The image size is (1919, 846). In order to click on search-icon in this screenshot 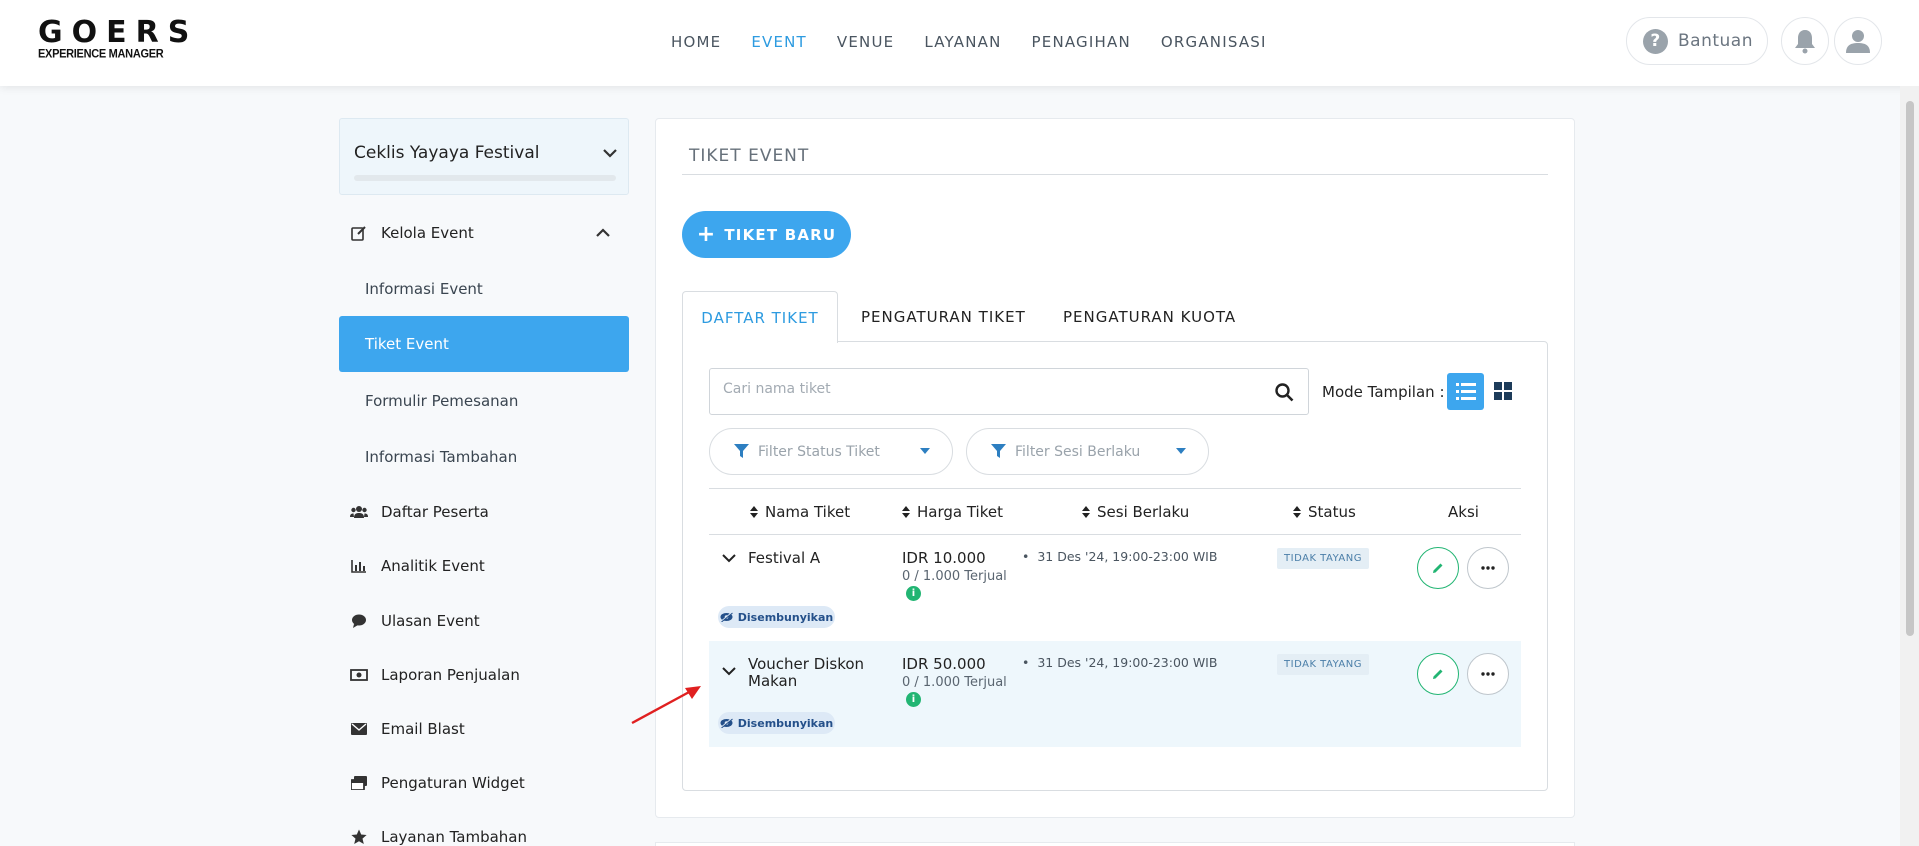, I will do `click(1284, 392)`.